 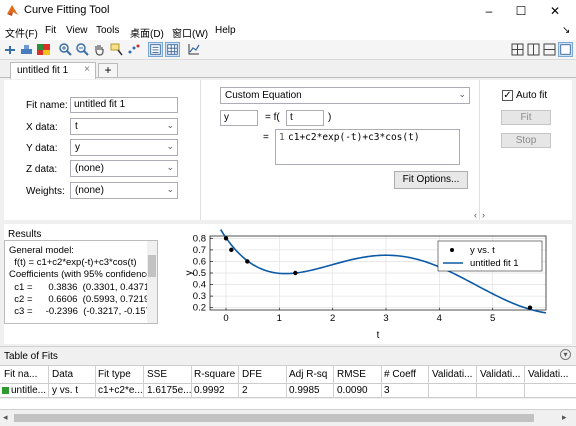 What do you see at coordinates (199, 296) in the screenshot?
I see `y-tick-label: 0.3` at bounding box center [199, 296].